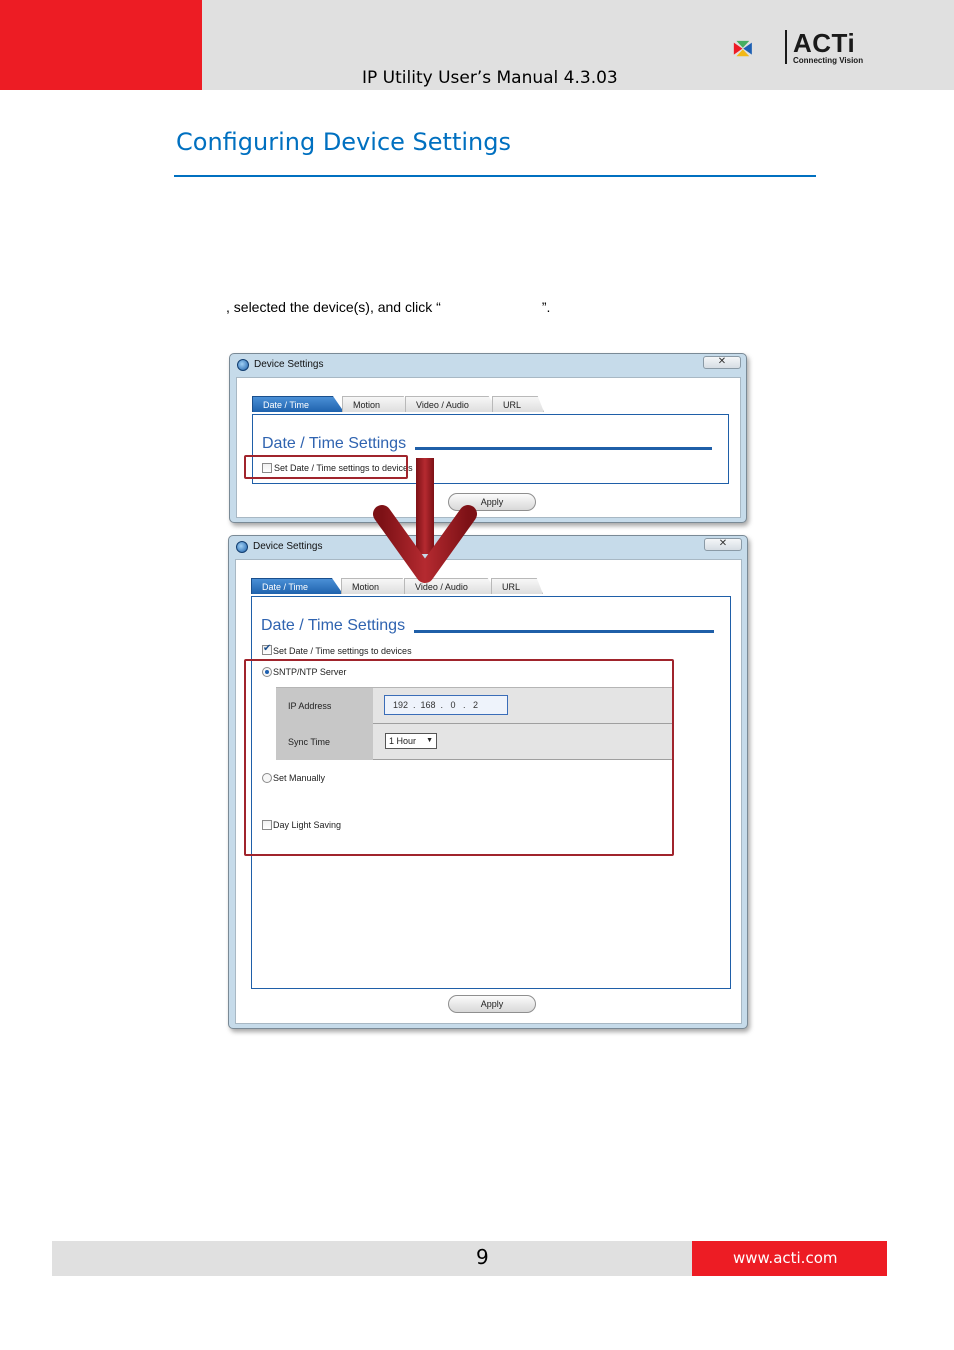 The image size is (954, 1350). Describe the element at coordinates (786, 47) in the screenshot. I see `logo-divider` at that location.